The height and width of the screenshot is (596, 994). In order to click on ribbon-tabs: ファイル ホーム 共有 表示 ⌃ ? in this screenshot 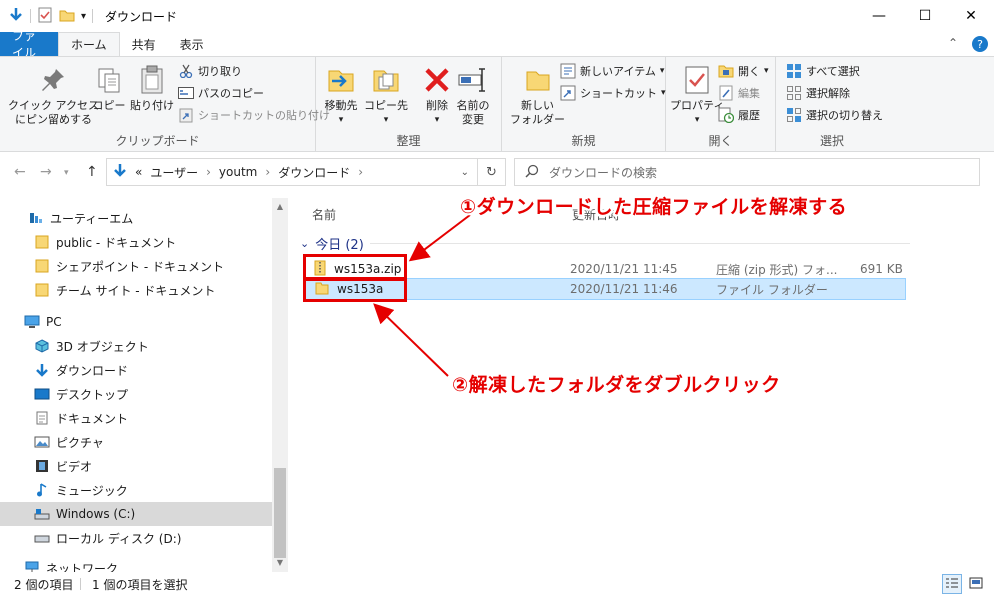, I will do `click(497, 44)`.